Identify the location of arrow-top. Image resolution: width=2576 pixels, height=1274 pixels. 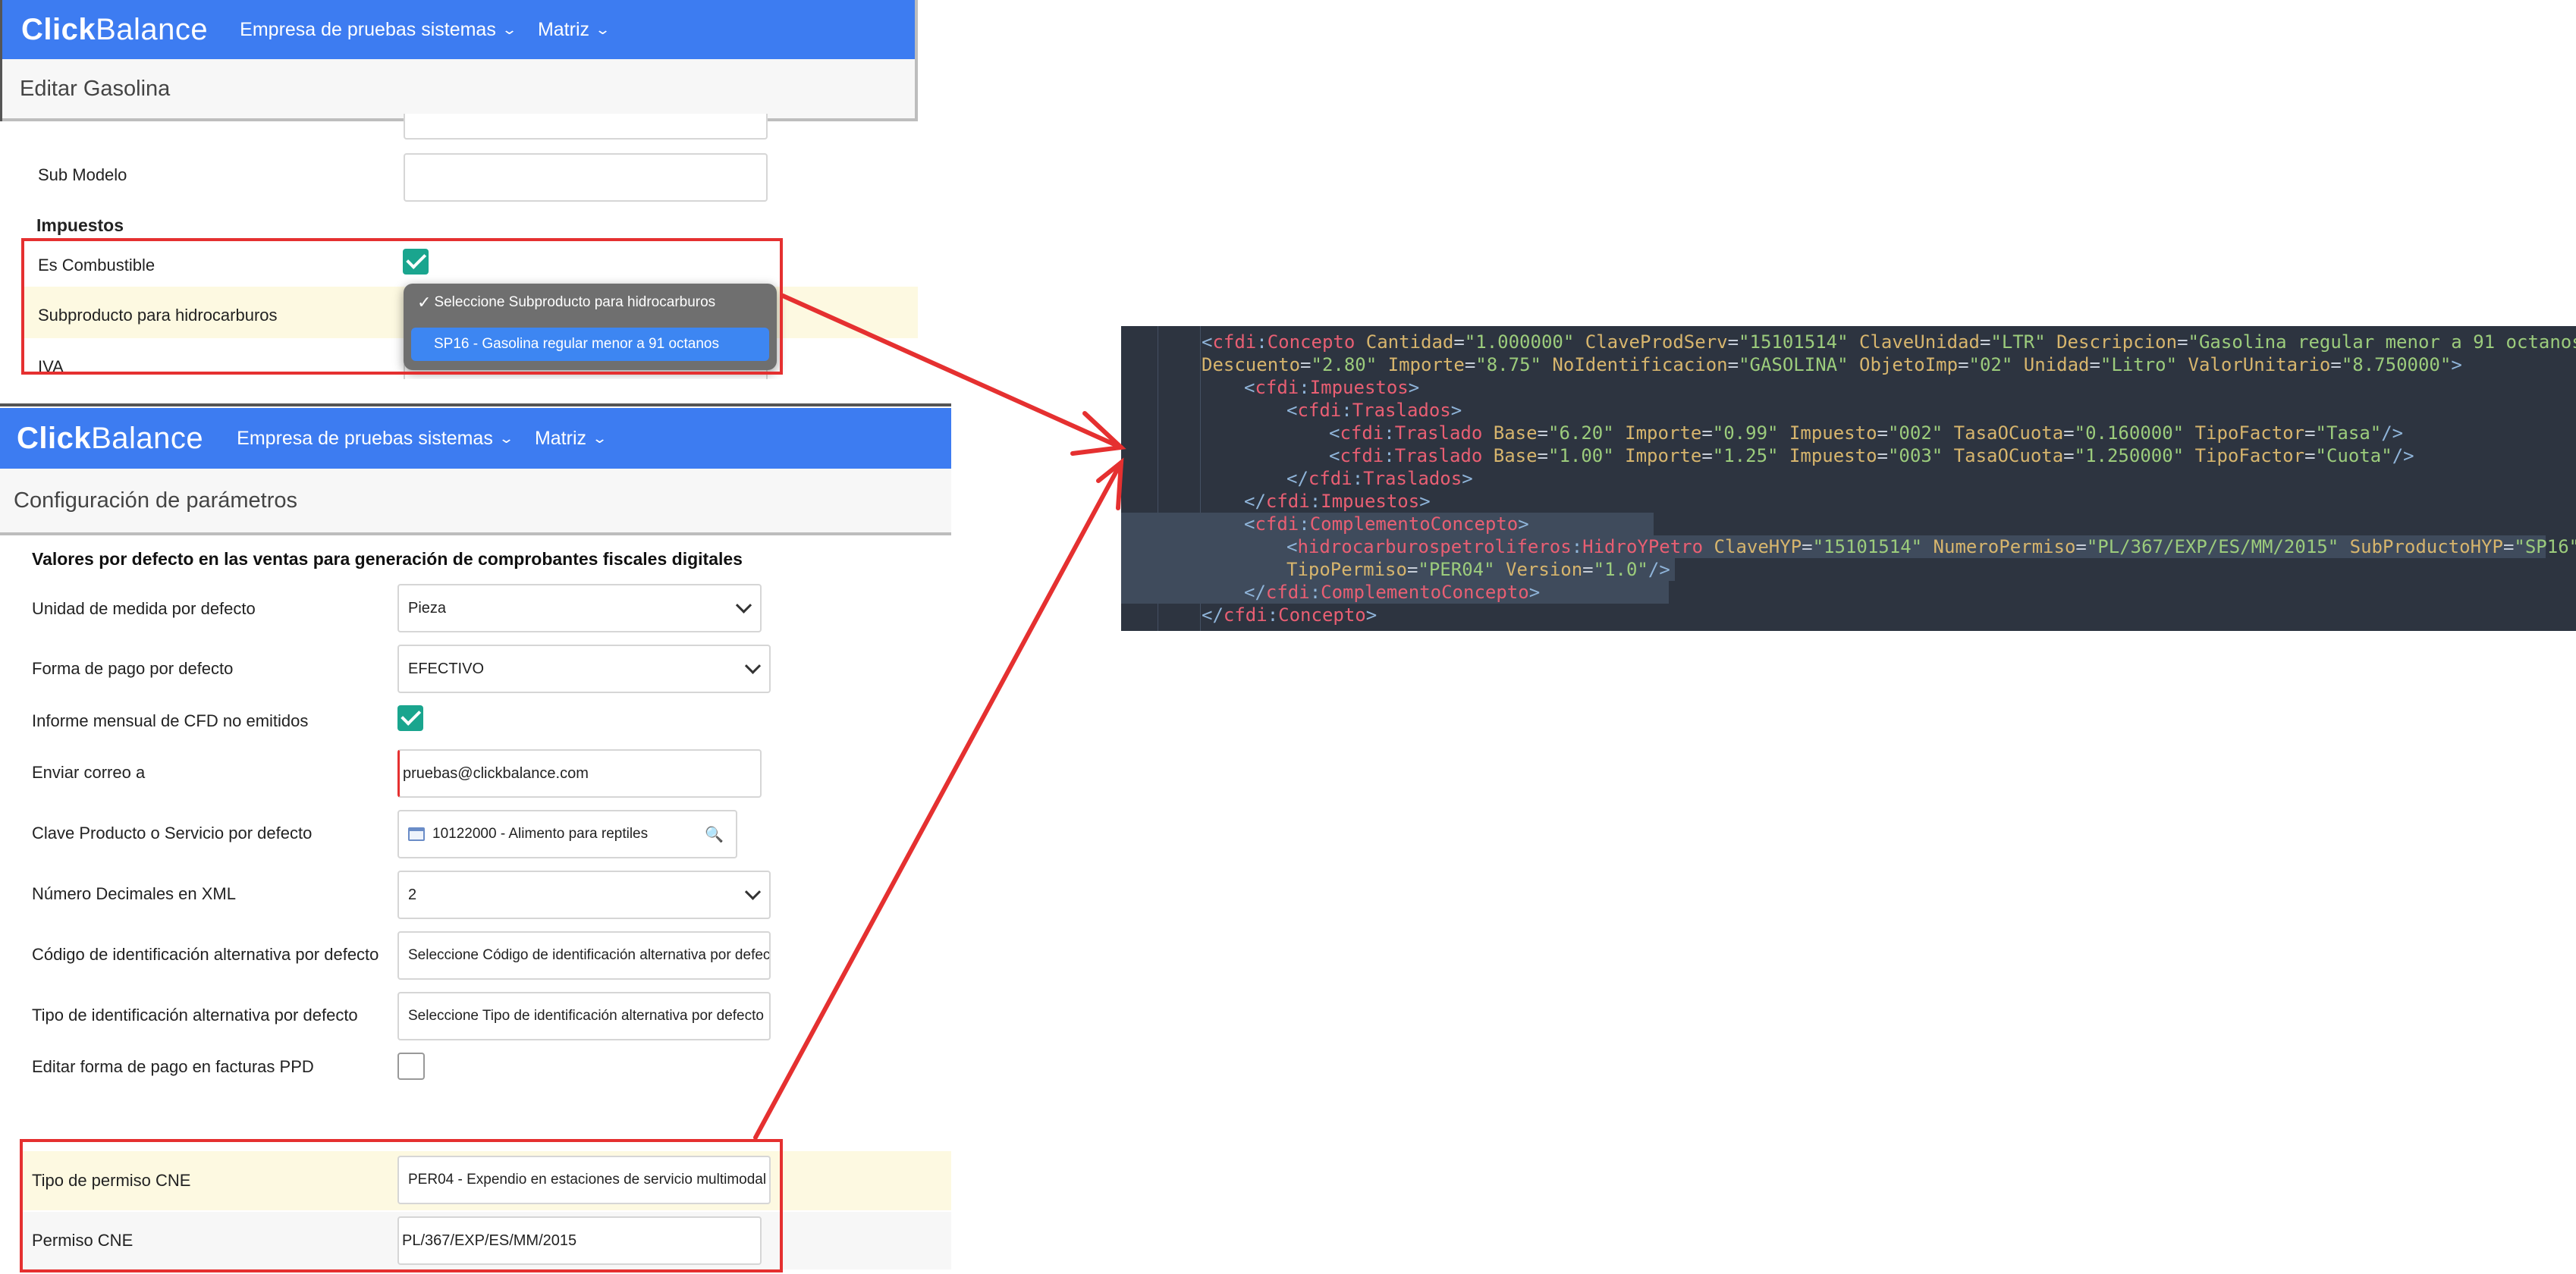
(953, 374).